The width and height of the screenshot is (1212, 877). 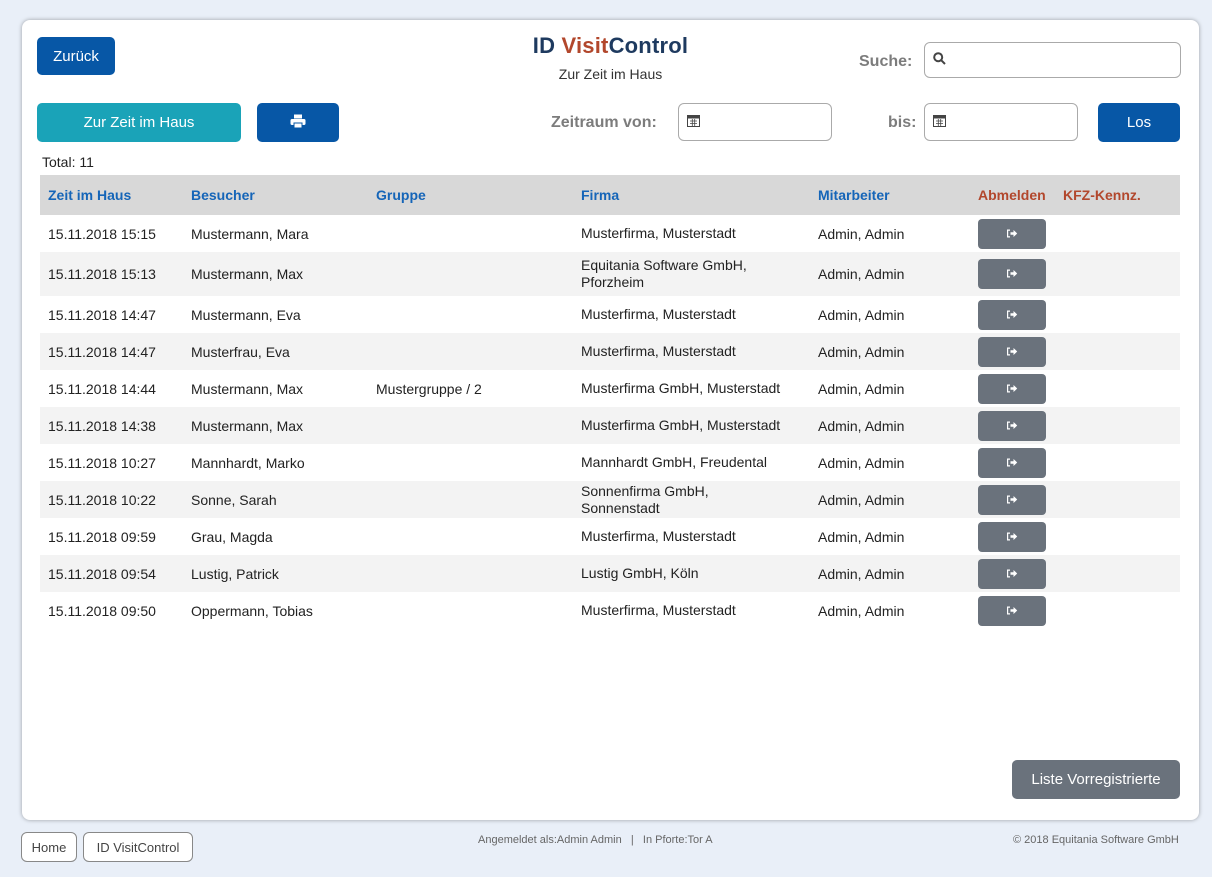 I want to click on cell-time: 15.11.2018 09:50, so click(x=102, y=610).